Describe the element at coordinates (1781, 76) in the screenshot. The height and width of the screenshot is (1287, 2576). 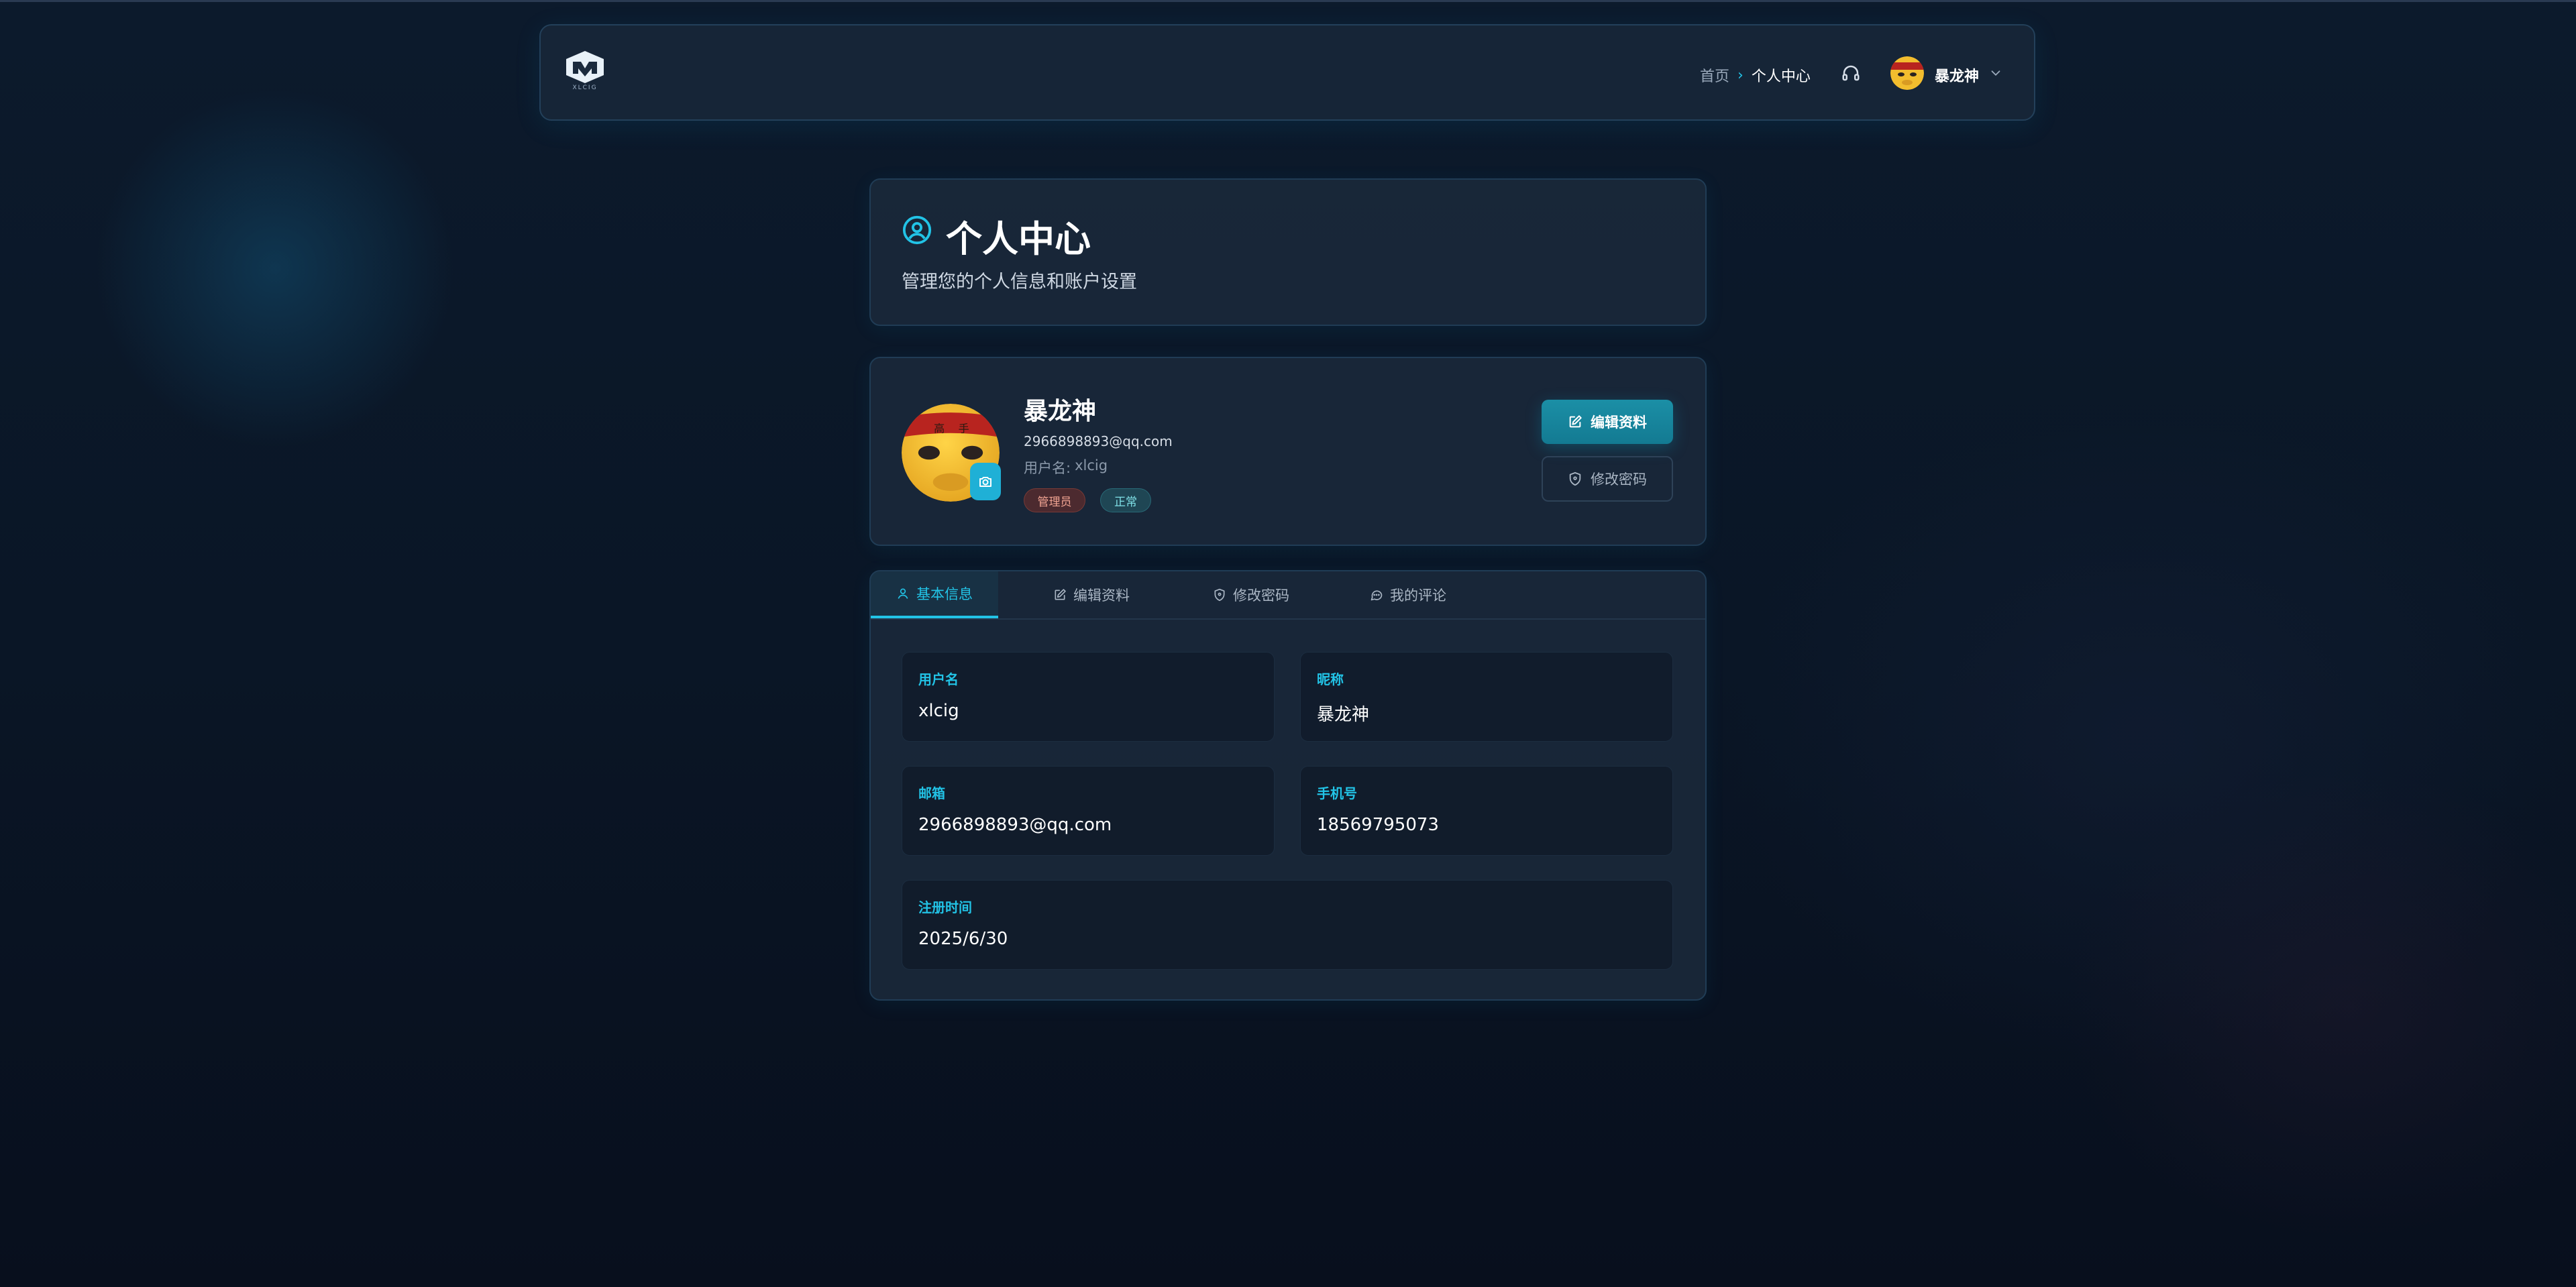
I see `breadcrumb-current: 个人中心` at that location.